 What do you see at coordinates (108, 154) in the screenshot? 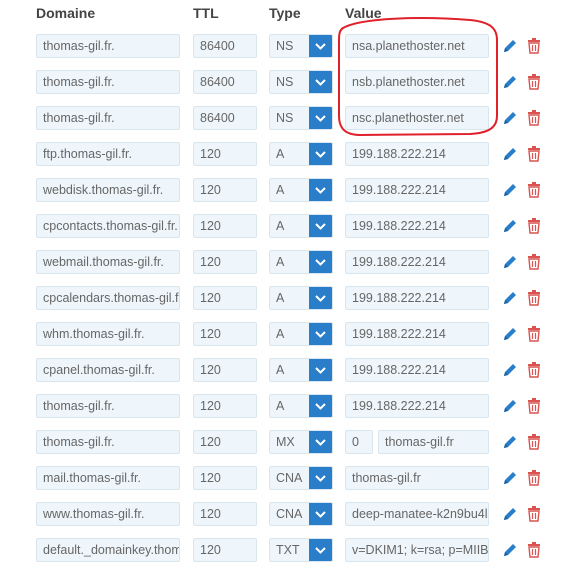
I see `domain-field: ftp.thomas-gil.fr.` at bounding box center [108, 154].